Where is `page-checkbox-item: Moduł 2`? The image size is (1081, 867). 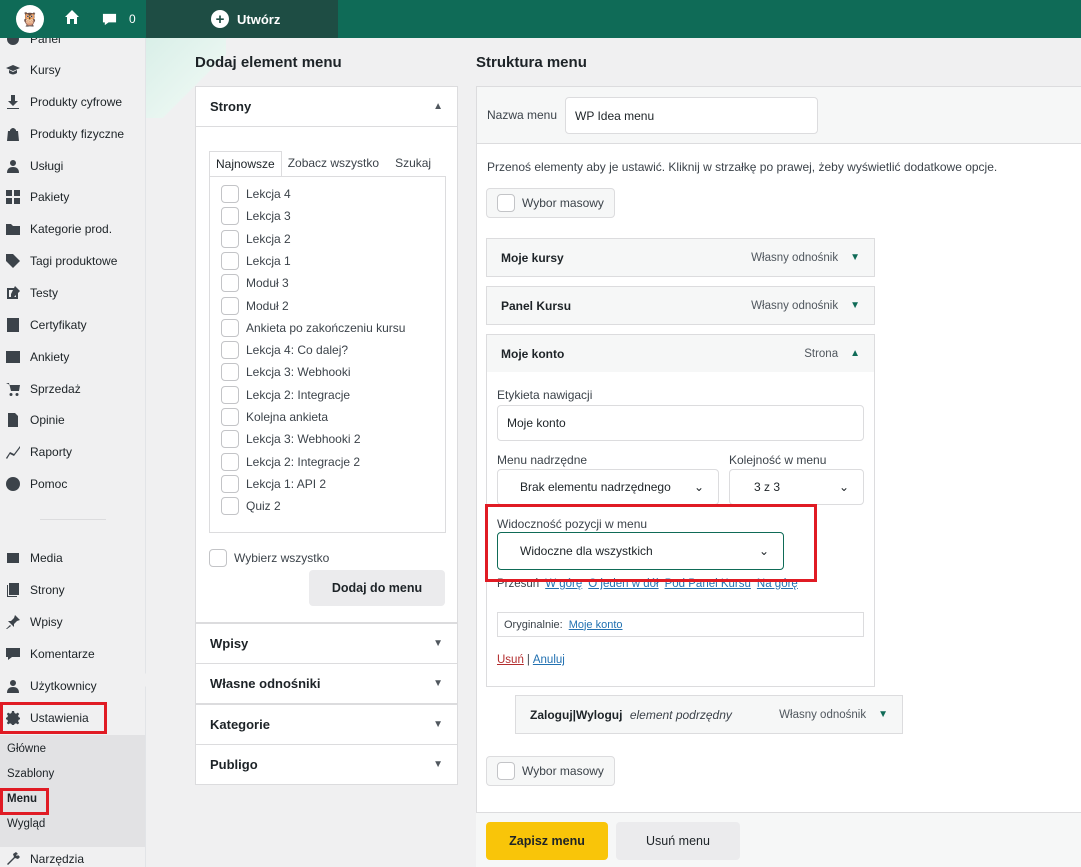
page-checkbox-item: Moduł 2 is located at coordinates (255, 305).